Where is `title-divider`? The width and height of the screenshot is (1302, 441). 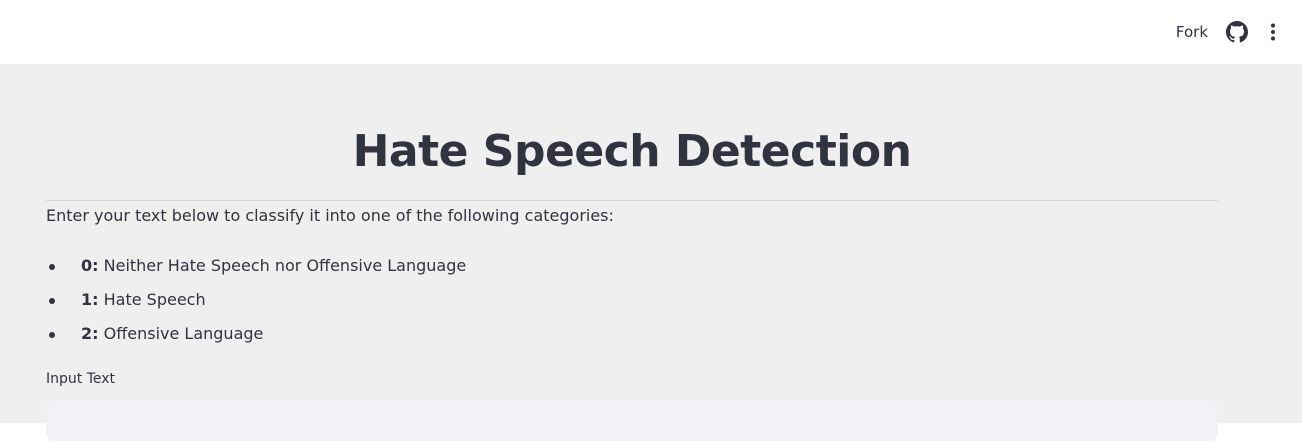
title-divider is located at coordinates (632, 200).